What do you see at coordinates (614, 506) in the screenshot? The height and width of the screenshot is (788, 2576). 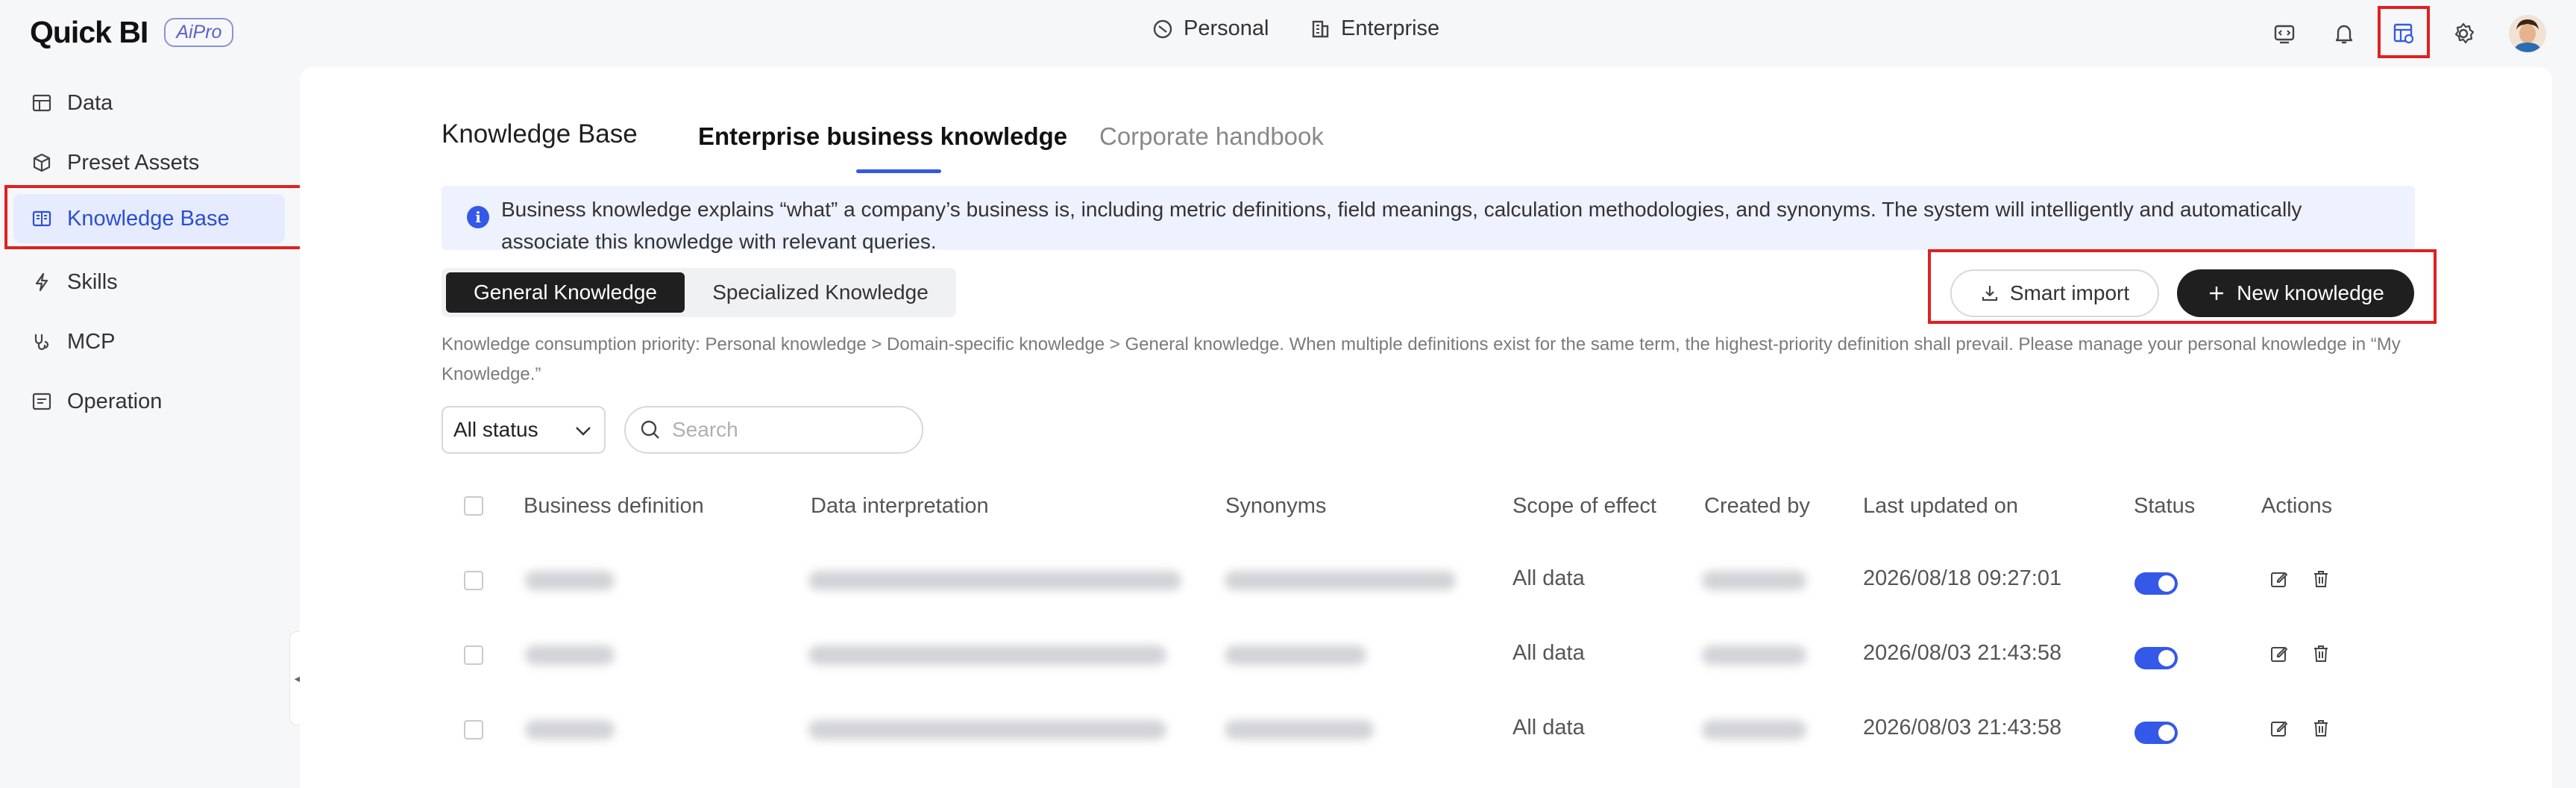 I see `header-business-definition: Business definition` at bounding box center [614, 506].